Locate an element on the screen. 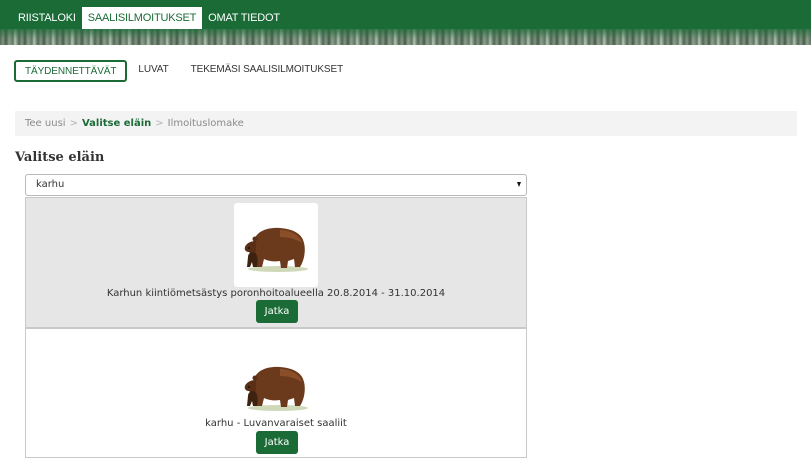 This screenshot has height=459, width=811. breadcrumb-valitse-elain: Valitse eläin is located at coordinates (116, 123).